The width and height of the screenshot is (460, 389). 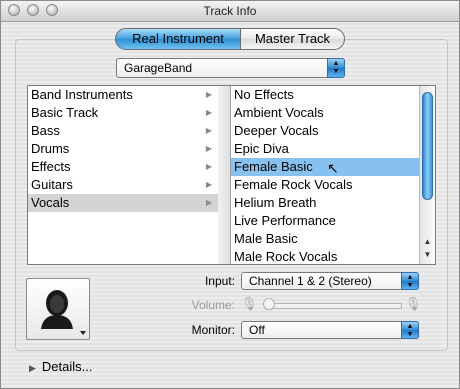 What do you see at coordinates (275, 202) in the screenshot?
I see `preset-label: Helium Breath` at bounding box center [275, 202].